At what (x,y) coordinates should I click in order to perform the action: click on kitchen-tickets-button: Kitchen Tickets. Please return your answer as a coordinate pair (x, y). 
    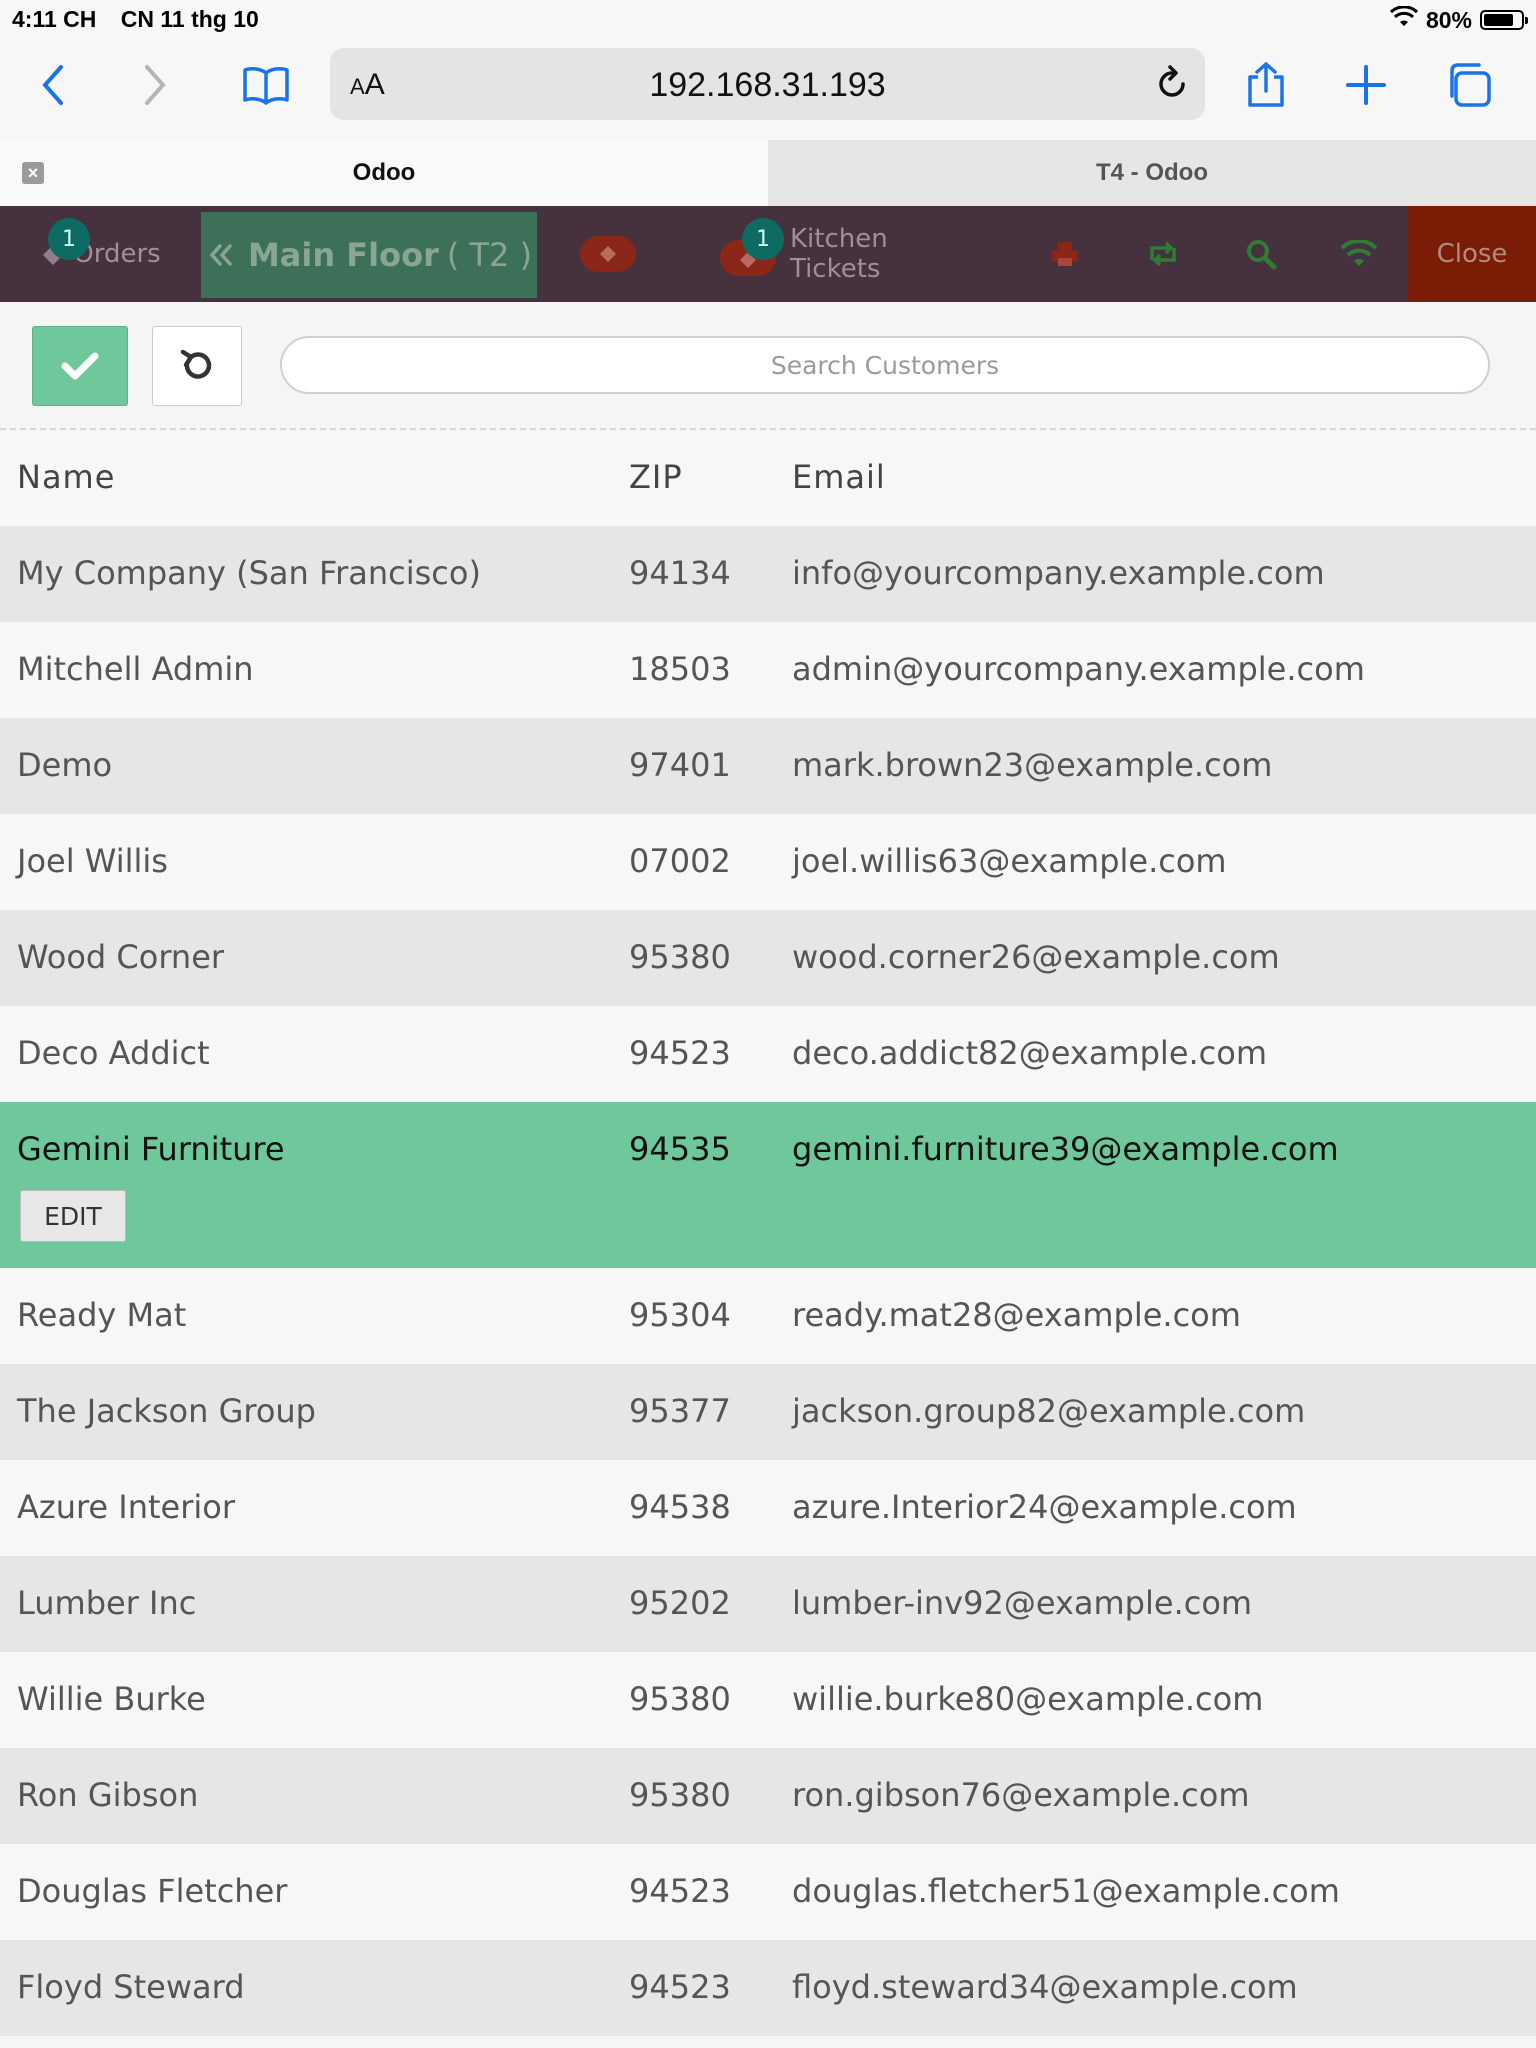
    Looking at the image, I should click on (885, 254).